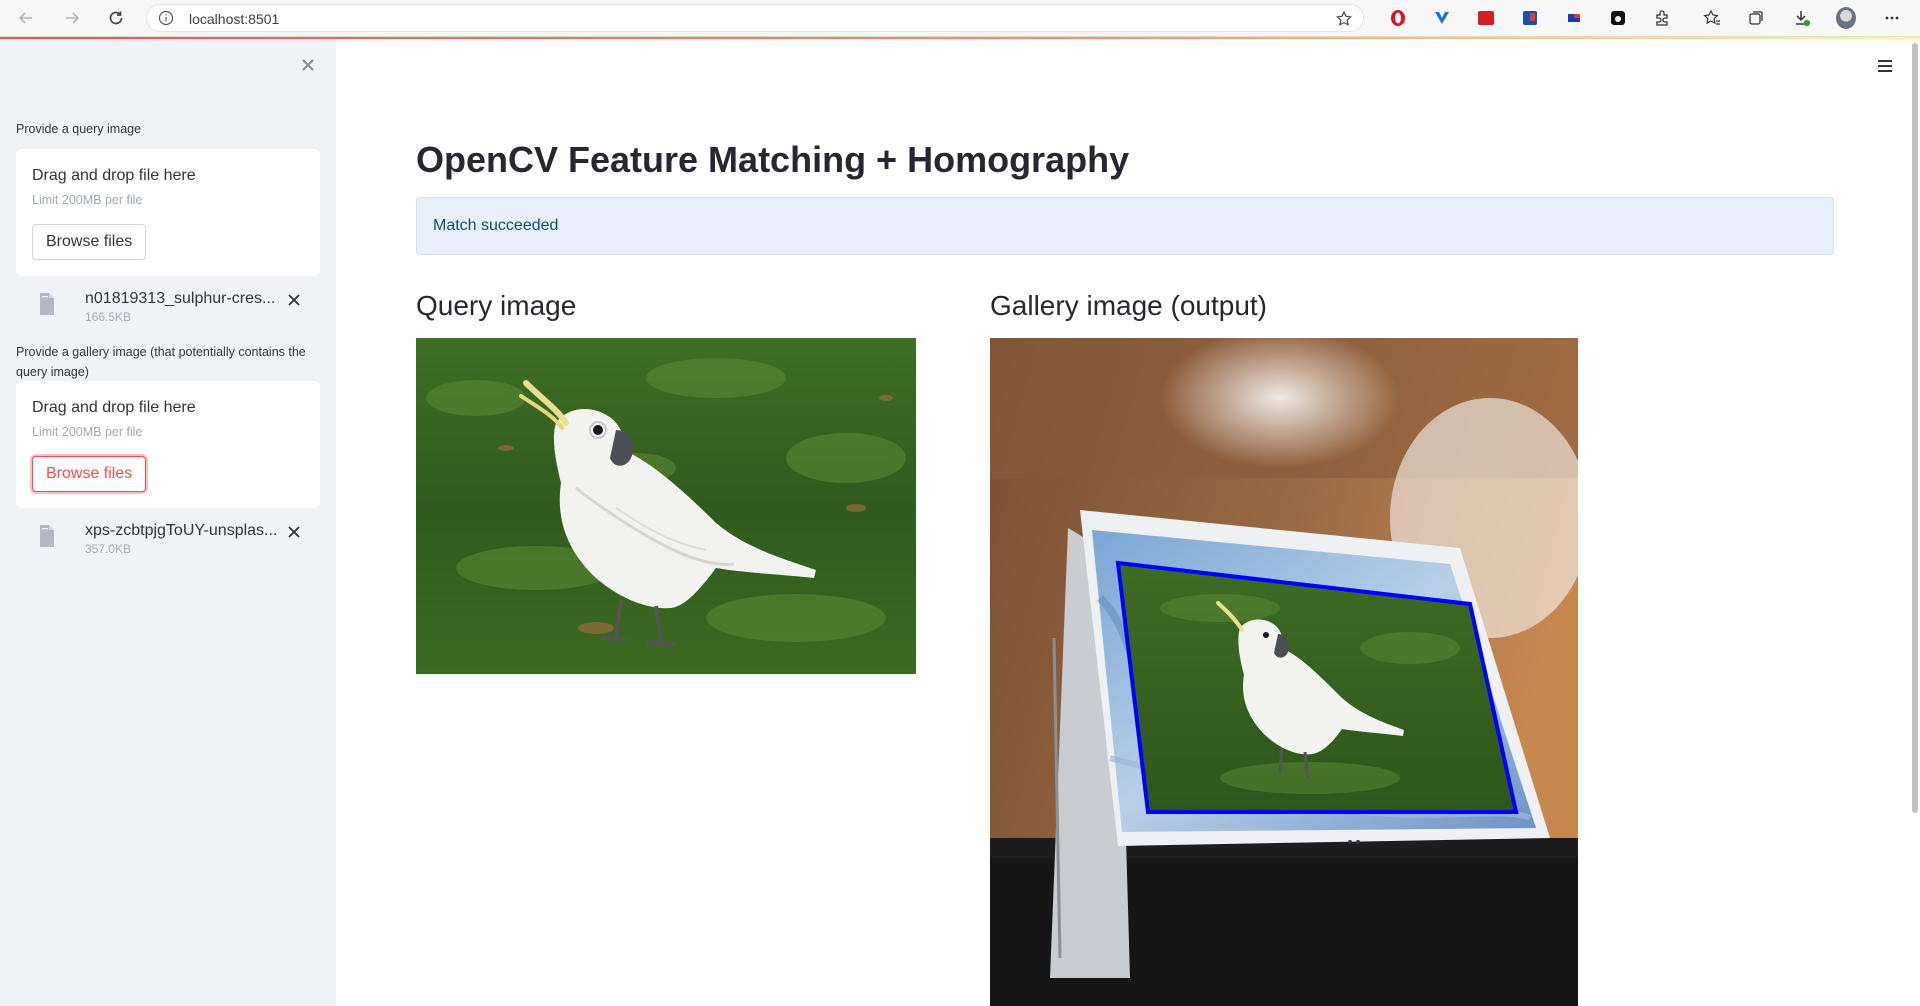  I want to click on collections-icon, so click(1756, 18).